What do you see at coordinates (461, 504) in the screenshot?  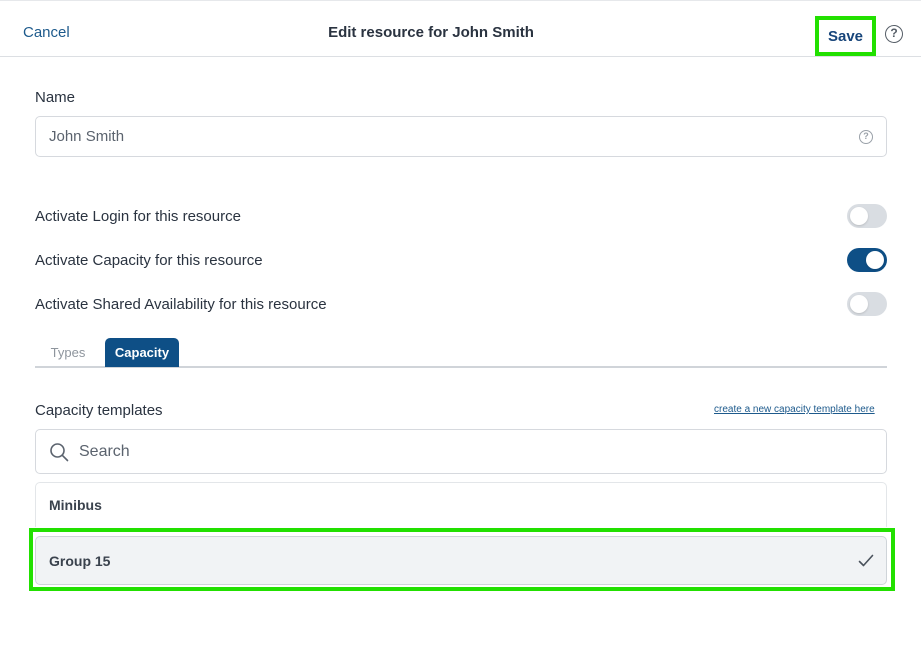 I see `capacity-template-item-minibus: Minibus` at bounding box center [461, 504].